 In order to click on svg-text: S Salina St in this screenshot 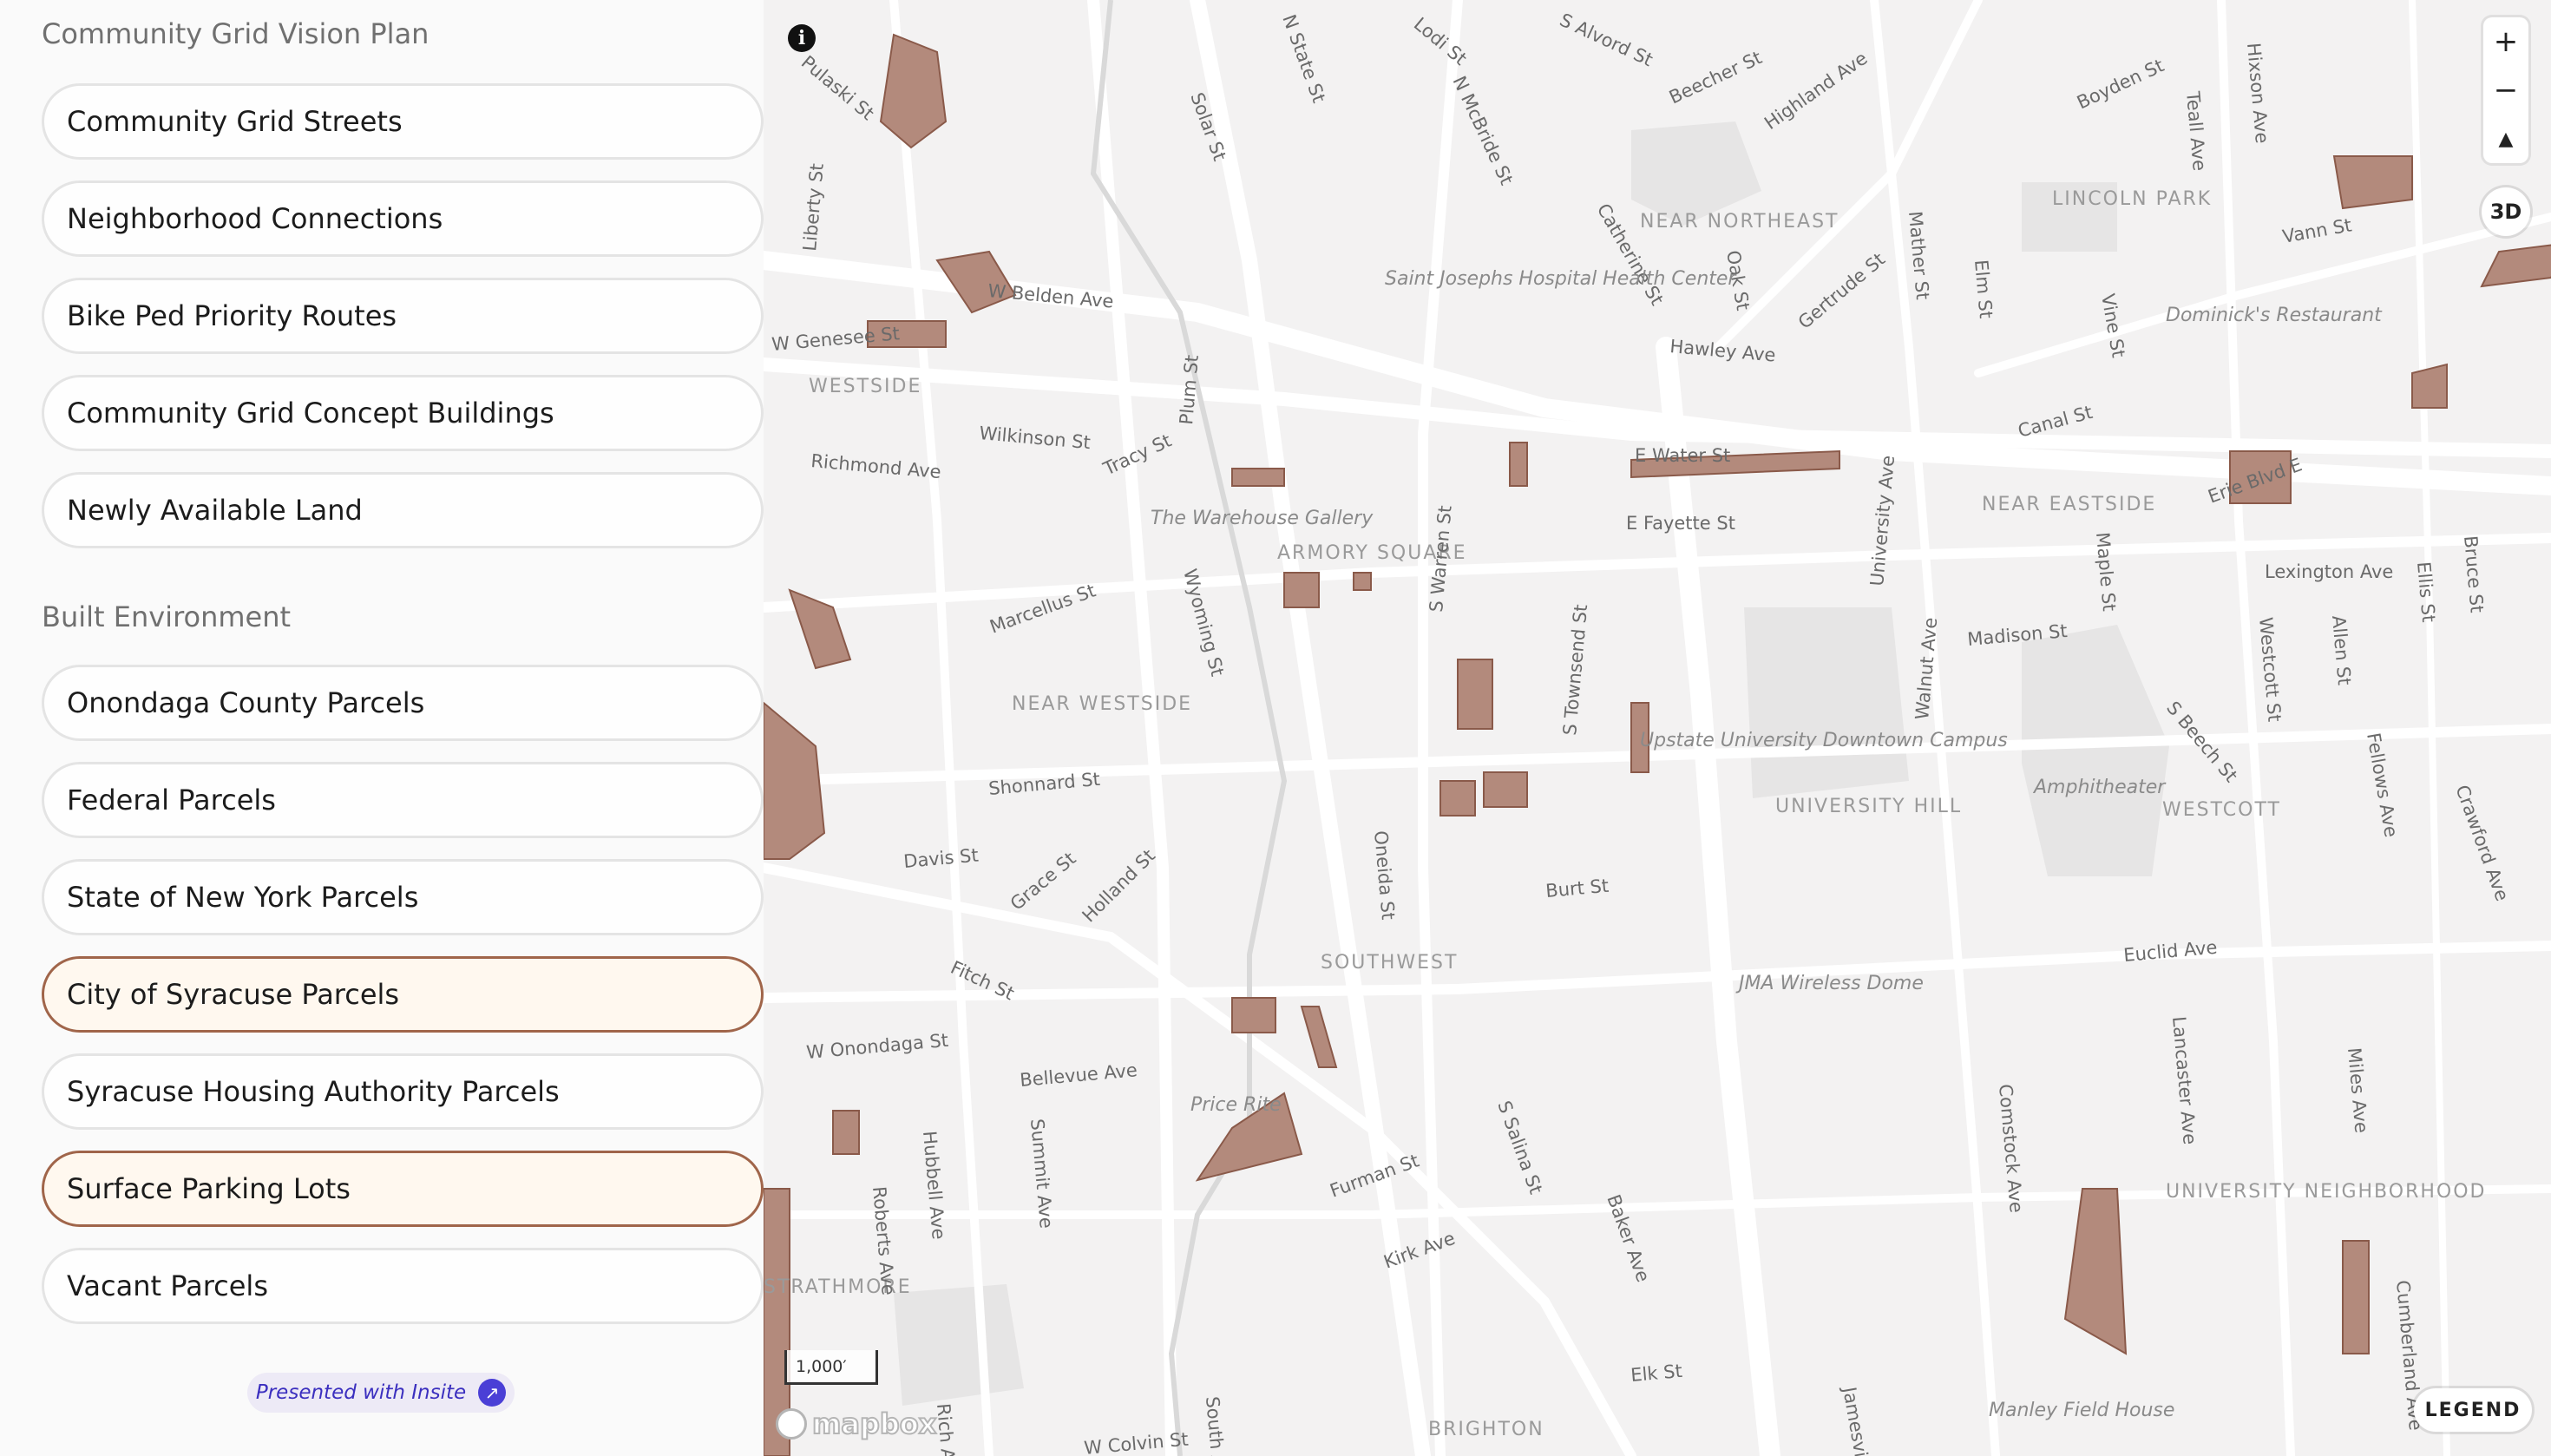, I will do `click(1519, 1148)`.